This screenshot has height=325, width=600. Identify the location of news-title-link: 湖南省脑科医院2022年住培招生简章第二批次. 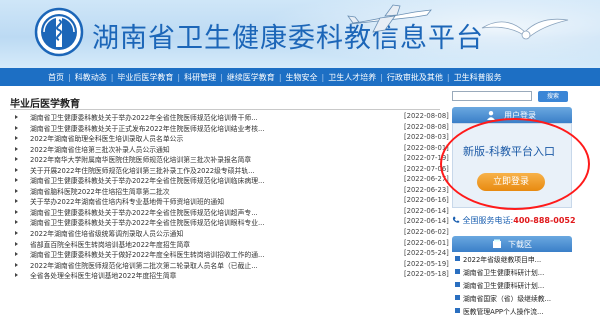
(160, 191).